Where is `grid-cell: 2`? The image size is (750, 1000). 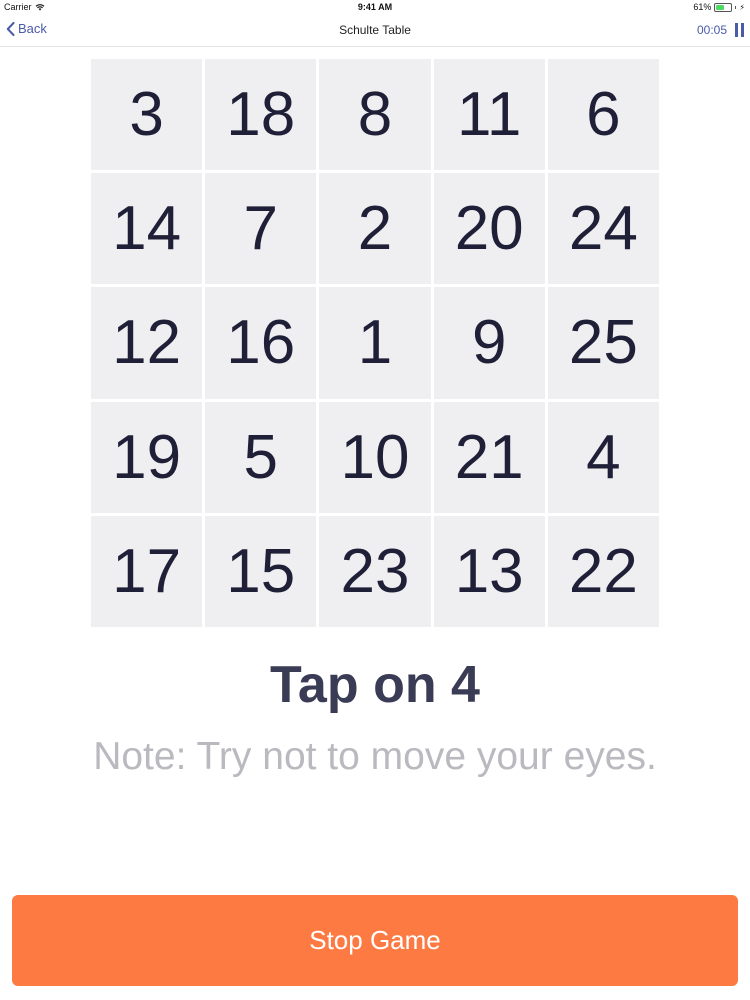 grid-cell: 2 is located at coordinates (375, 229).